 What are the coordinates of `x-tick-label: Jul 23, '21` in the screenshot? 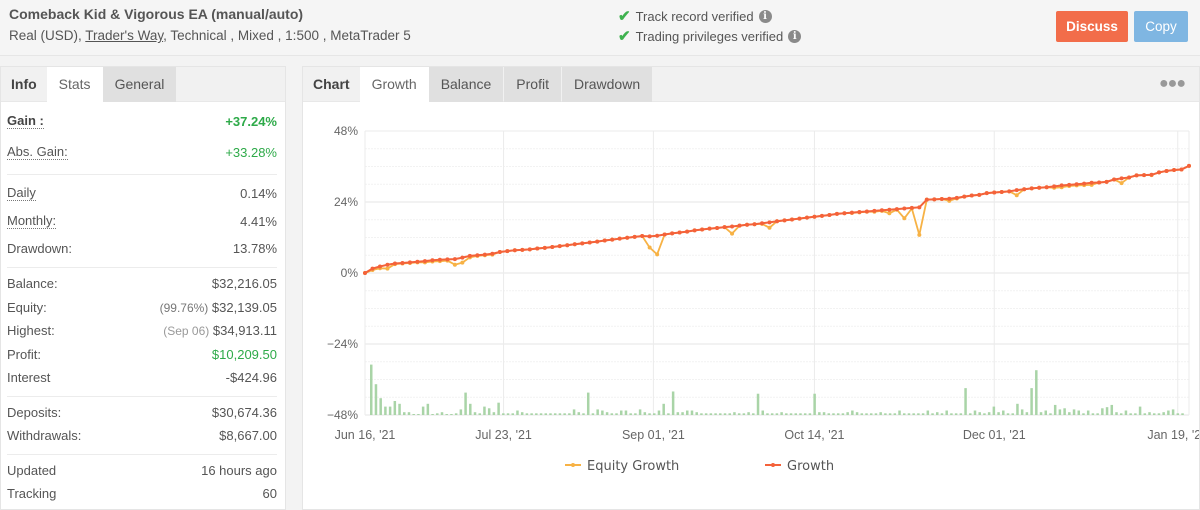 It's located at (503, 435).